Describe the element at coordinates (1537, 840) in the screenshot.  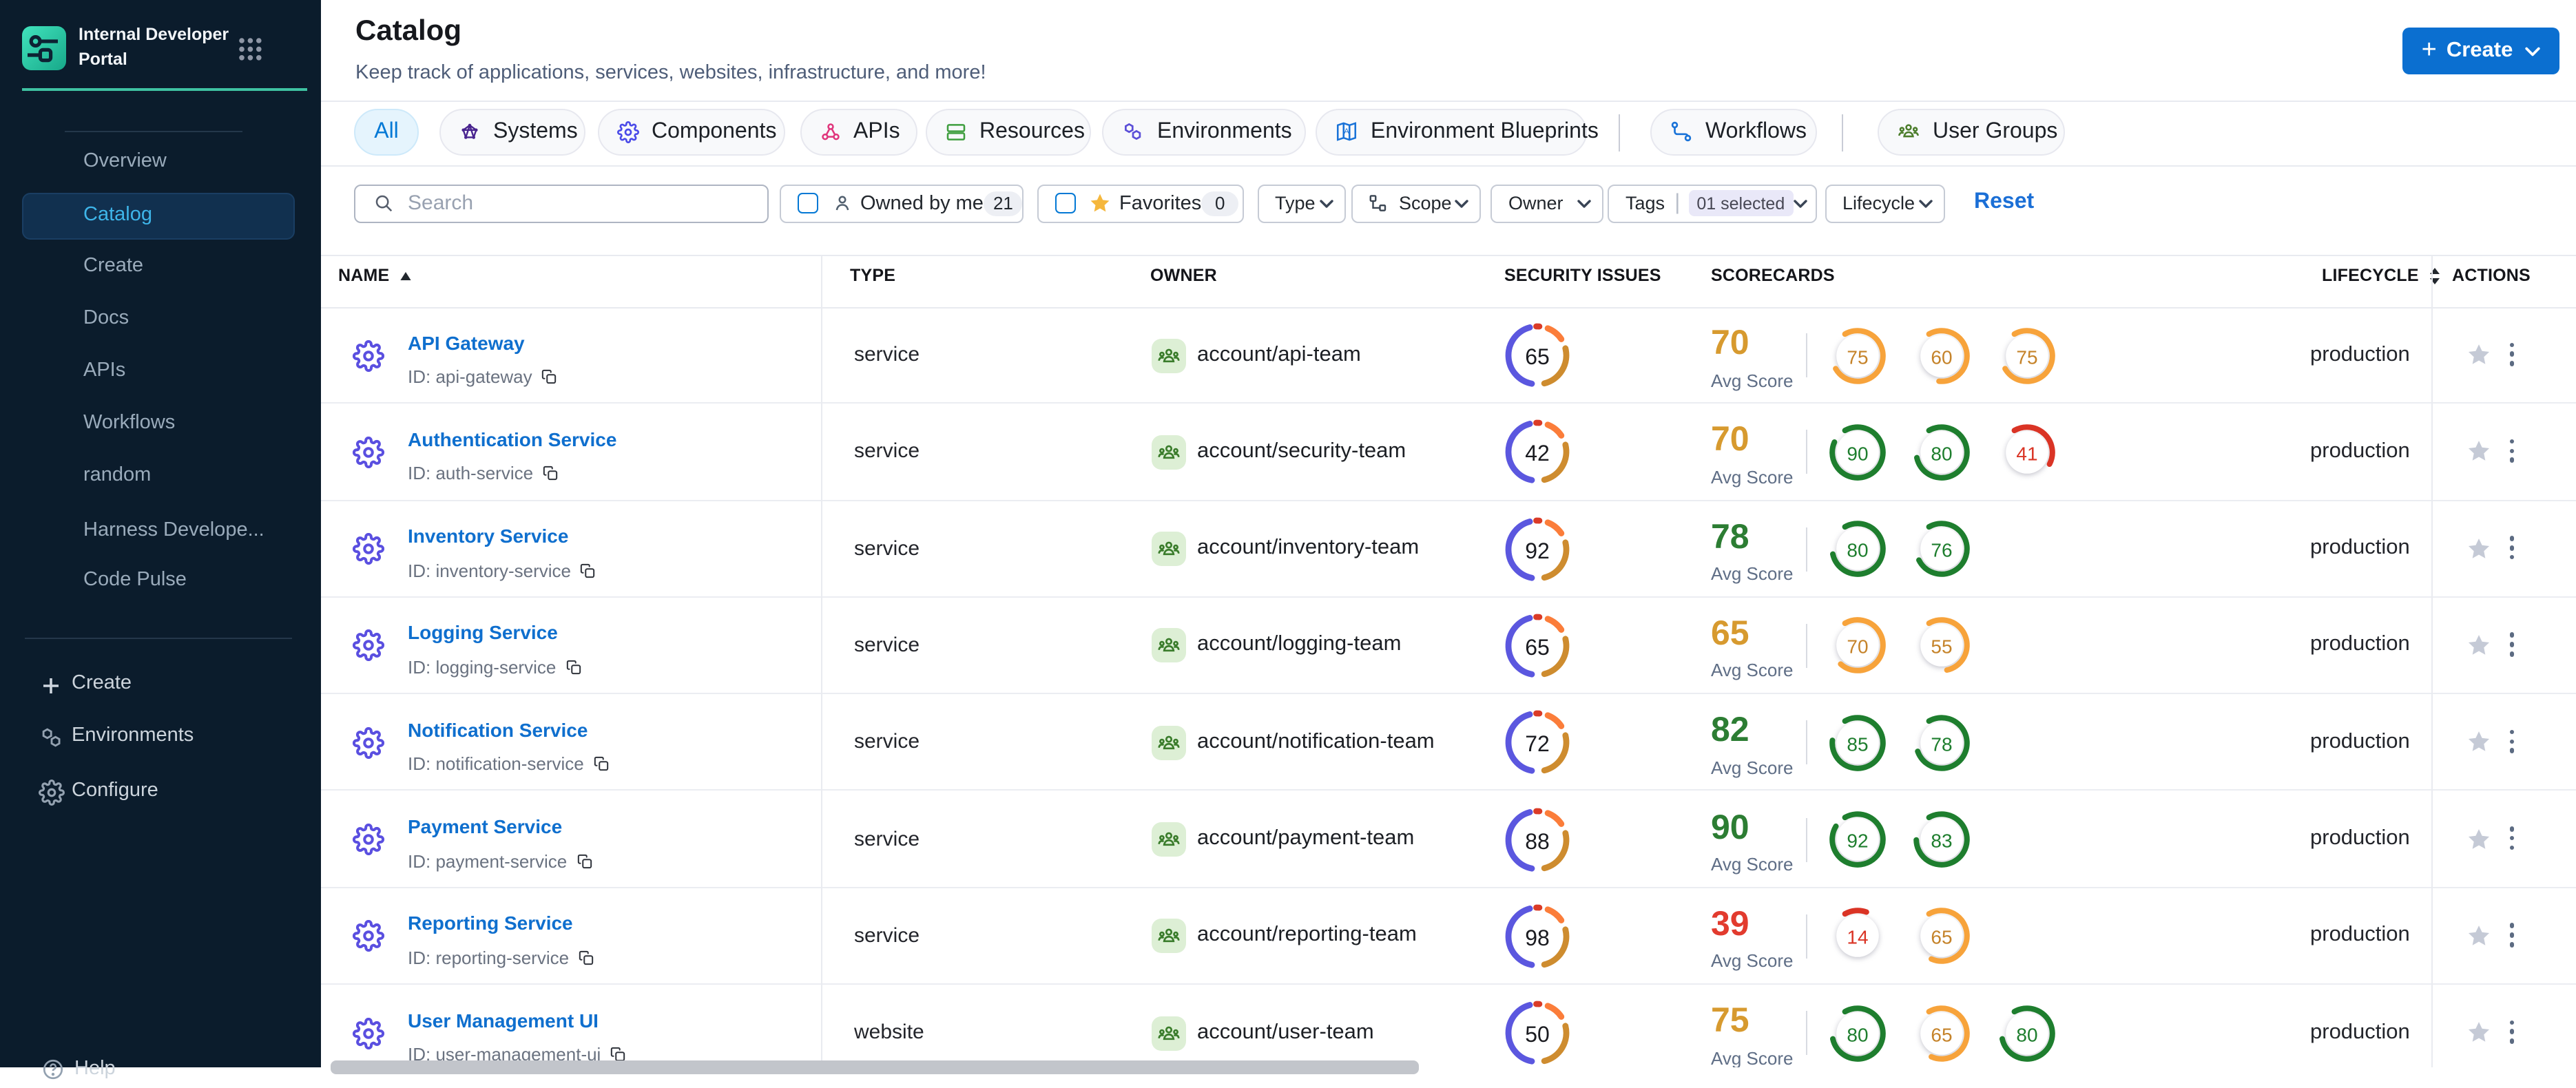
I see `svg-text: 88` at that location.